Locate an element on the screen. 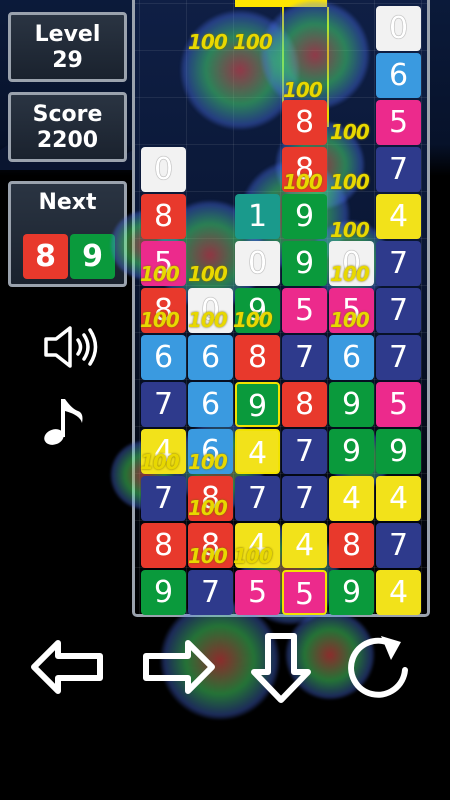 The width and height of the screenshot is (450, 800). drop-button is located at coordinates (281, 668).